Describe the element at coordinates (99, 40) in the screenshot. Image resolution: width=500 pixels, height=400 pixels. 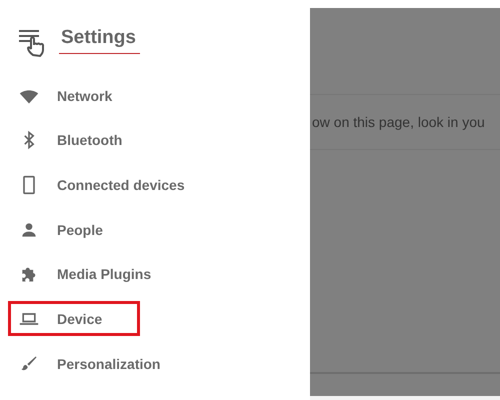
I see `settings-title: Settings` at that location.